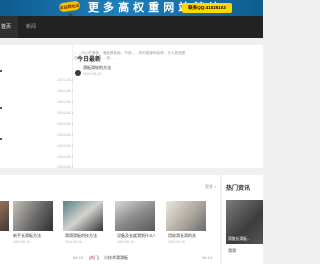 This screenshot has width=320, height=264. What do you see at coordinates (36, 106) in the screenshot?
I see `left-article-list` at bounding box center [36, 106].